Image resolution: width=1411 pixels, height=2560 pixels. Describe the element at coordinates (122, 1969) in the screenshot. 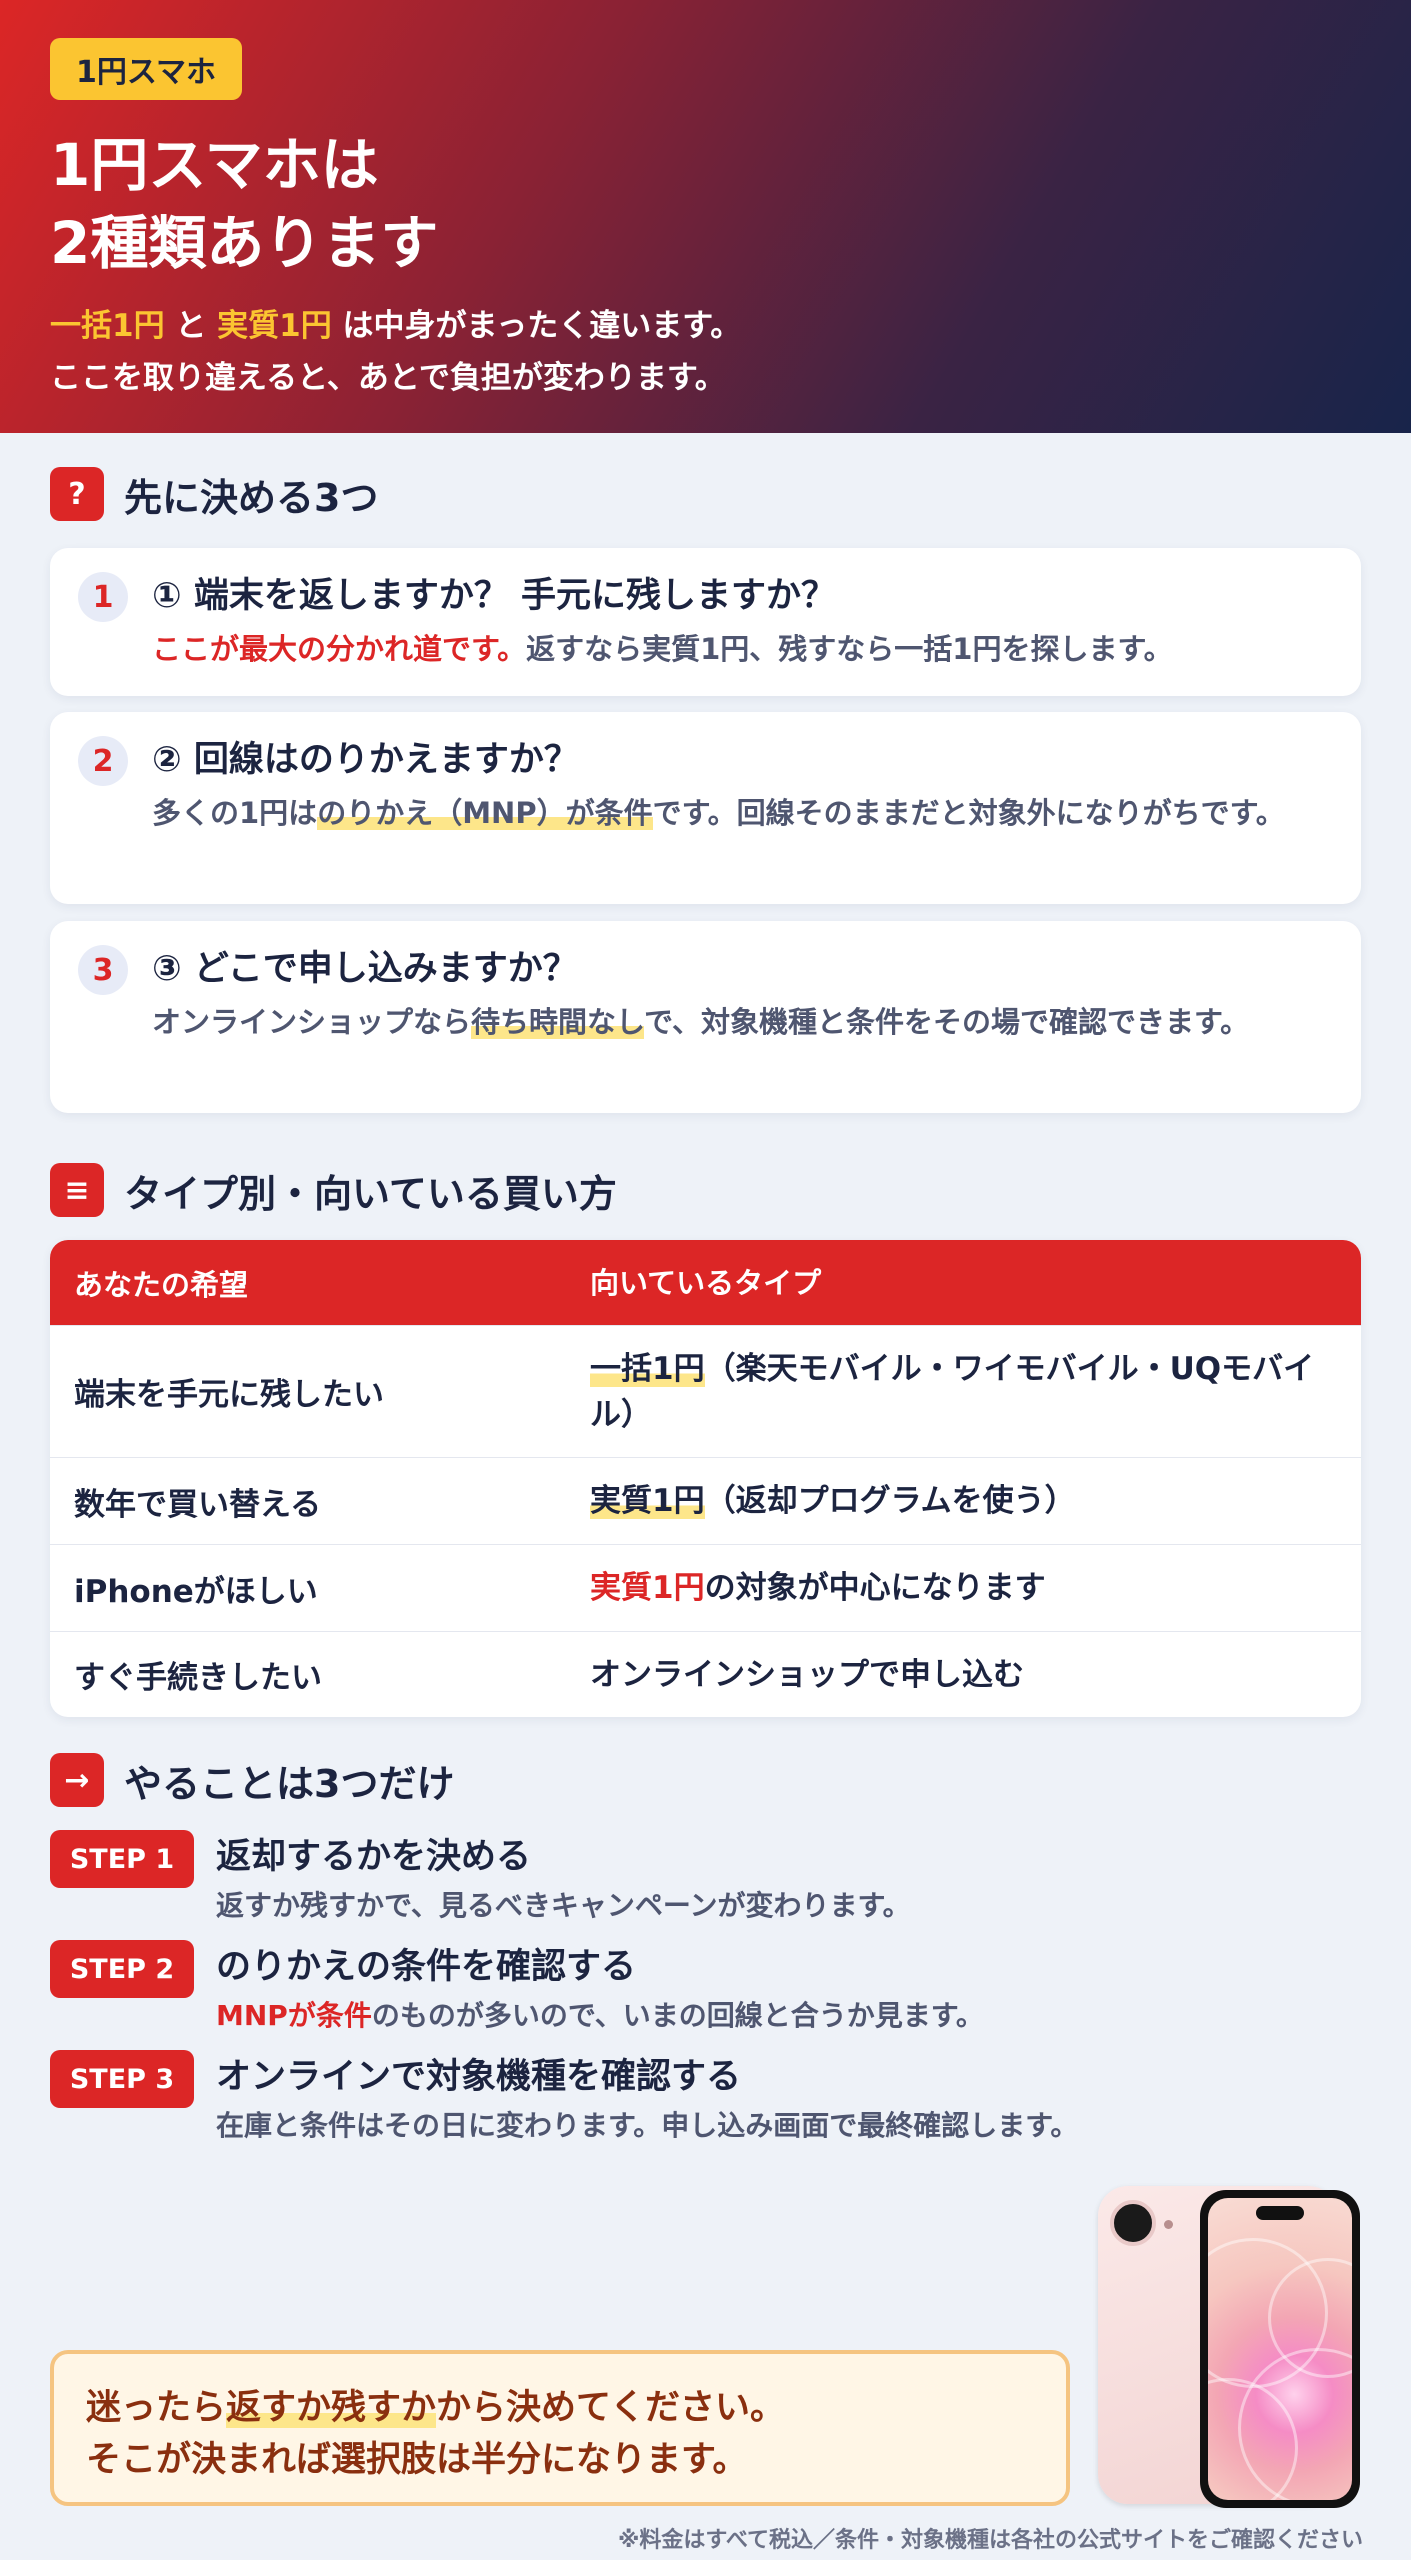

I see `step-badge: STEP 2` at that location.